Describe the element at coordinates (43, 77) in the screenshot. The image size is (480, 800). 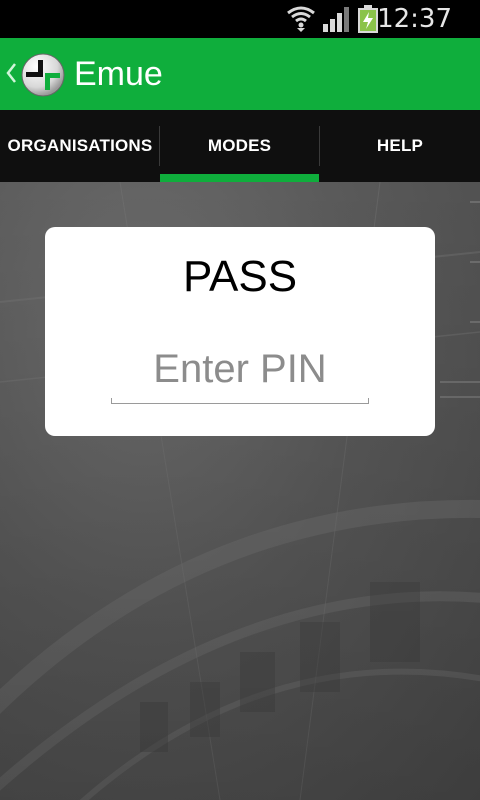
I see `emue-logo-icon` at that location.